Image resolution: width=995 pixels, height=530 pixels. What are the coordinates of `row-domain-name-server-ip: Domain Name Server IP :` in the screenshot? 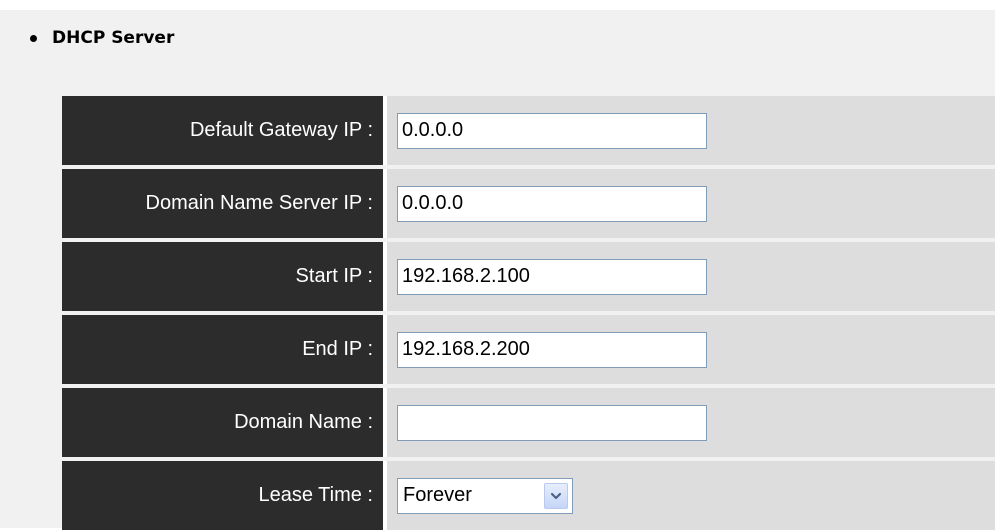 It's located at (528, 203).